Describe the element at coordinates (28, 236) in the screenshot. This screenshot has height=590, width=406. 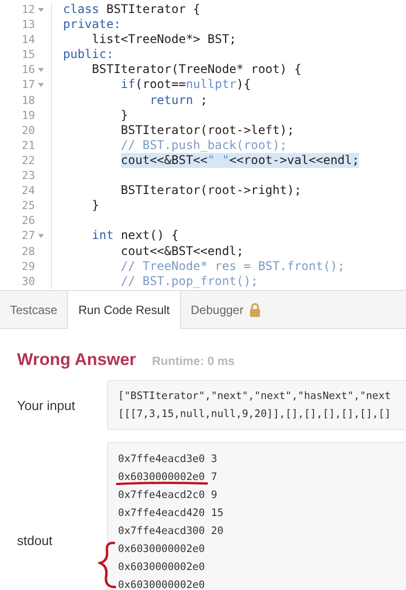
I see `line-number: 27` at that location.